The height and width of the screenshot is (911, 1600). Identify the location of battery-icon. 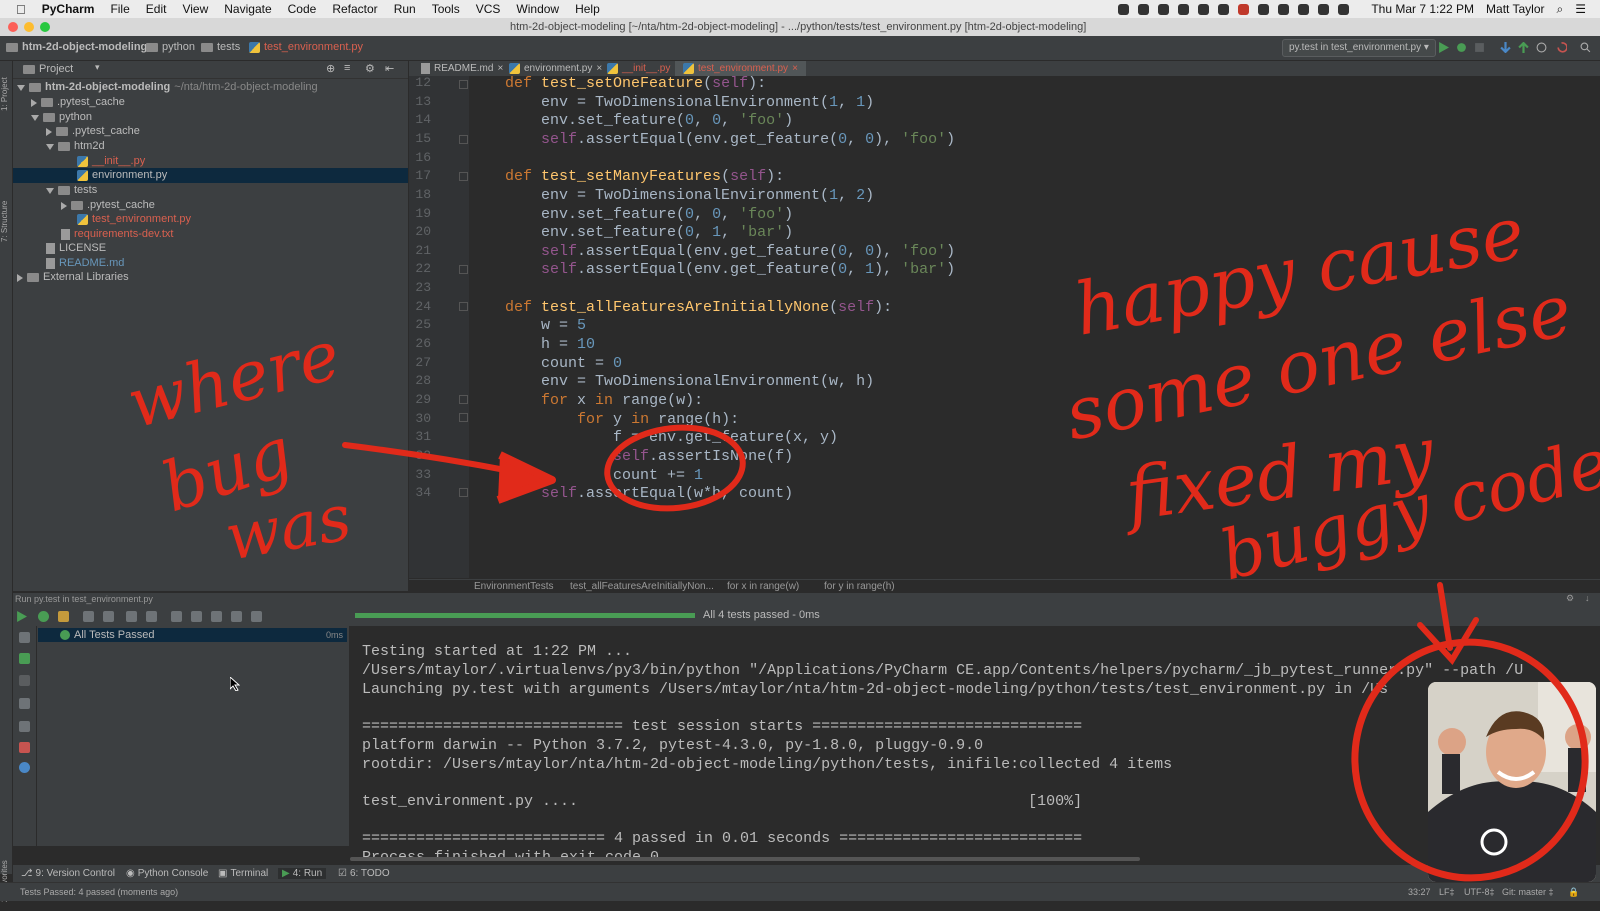
(1344, 9).